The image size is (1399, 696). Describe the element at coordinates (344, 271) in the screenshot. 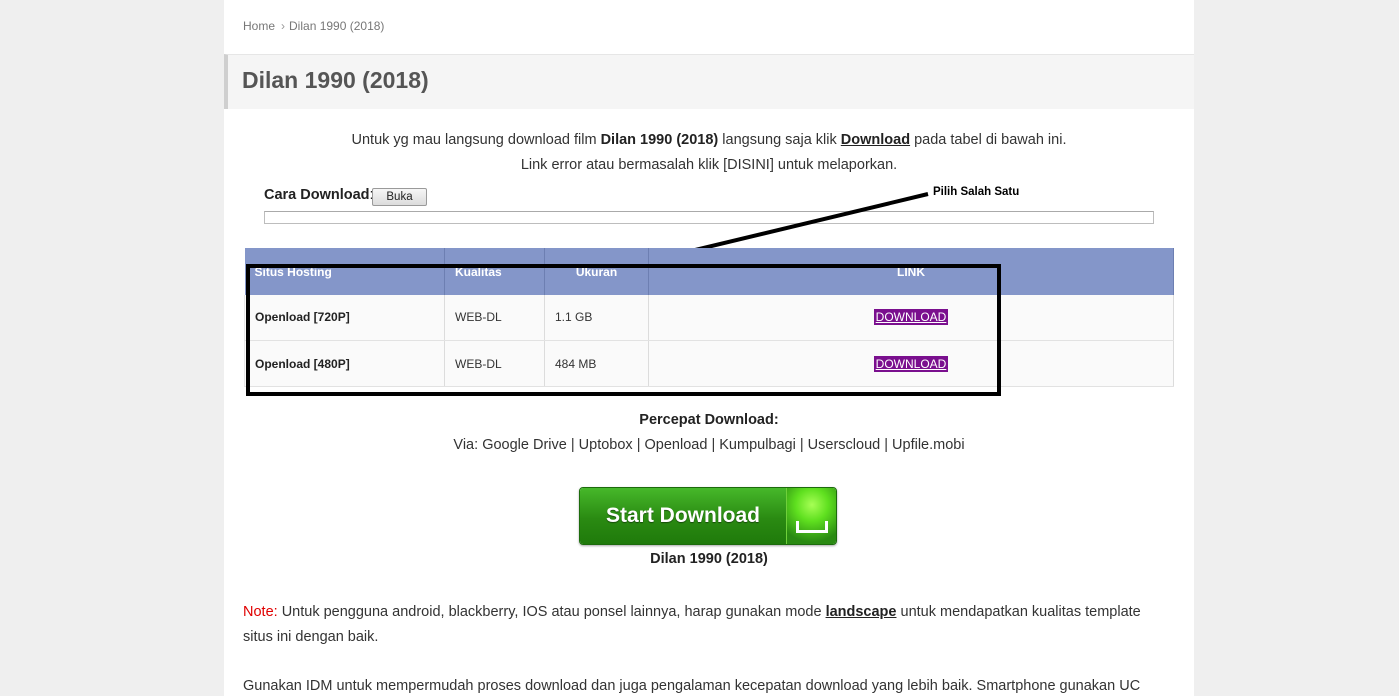

I see `header-situs-hosting: Situs Hosting` at that location.